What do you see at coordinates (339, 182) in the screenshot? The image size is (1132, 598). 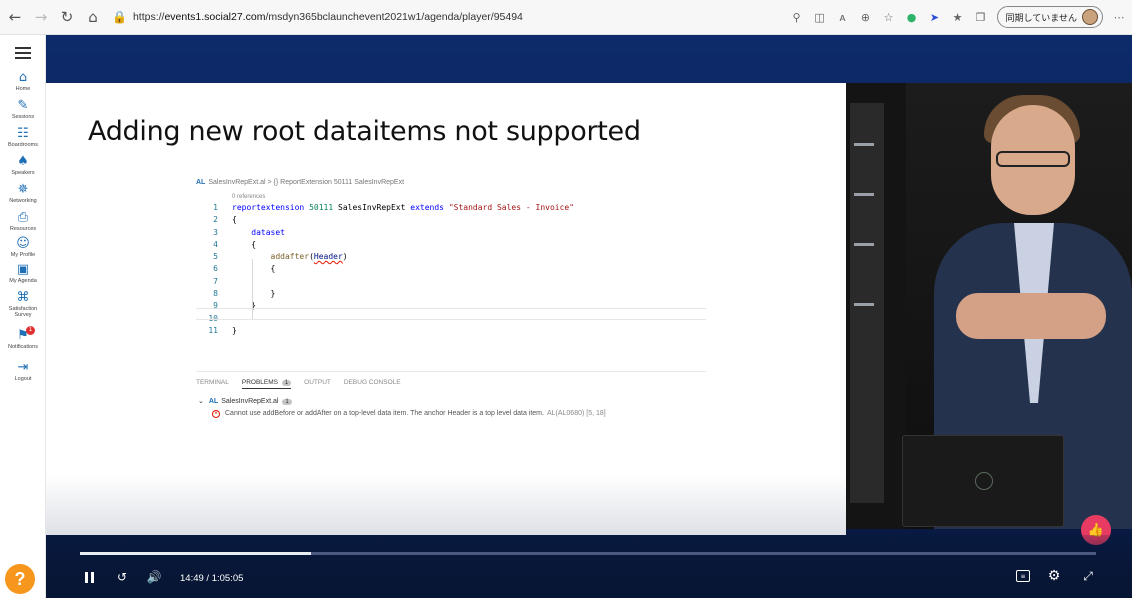 I see `breadcrumb-symbol: {} ReportExtension 50111 SalesInvRepExt` at bounding box center [339, 182].